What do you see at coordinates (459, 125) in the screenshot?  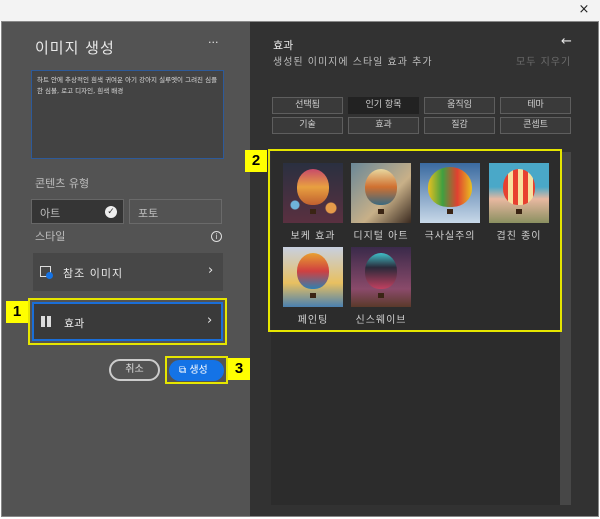 I see `tab-texture: 질감` at bounding box center [459, 125].